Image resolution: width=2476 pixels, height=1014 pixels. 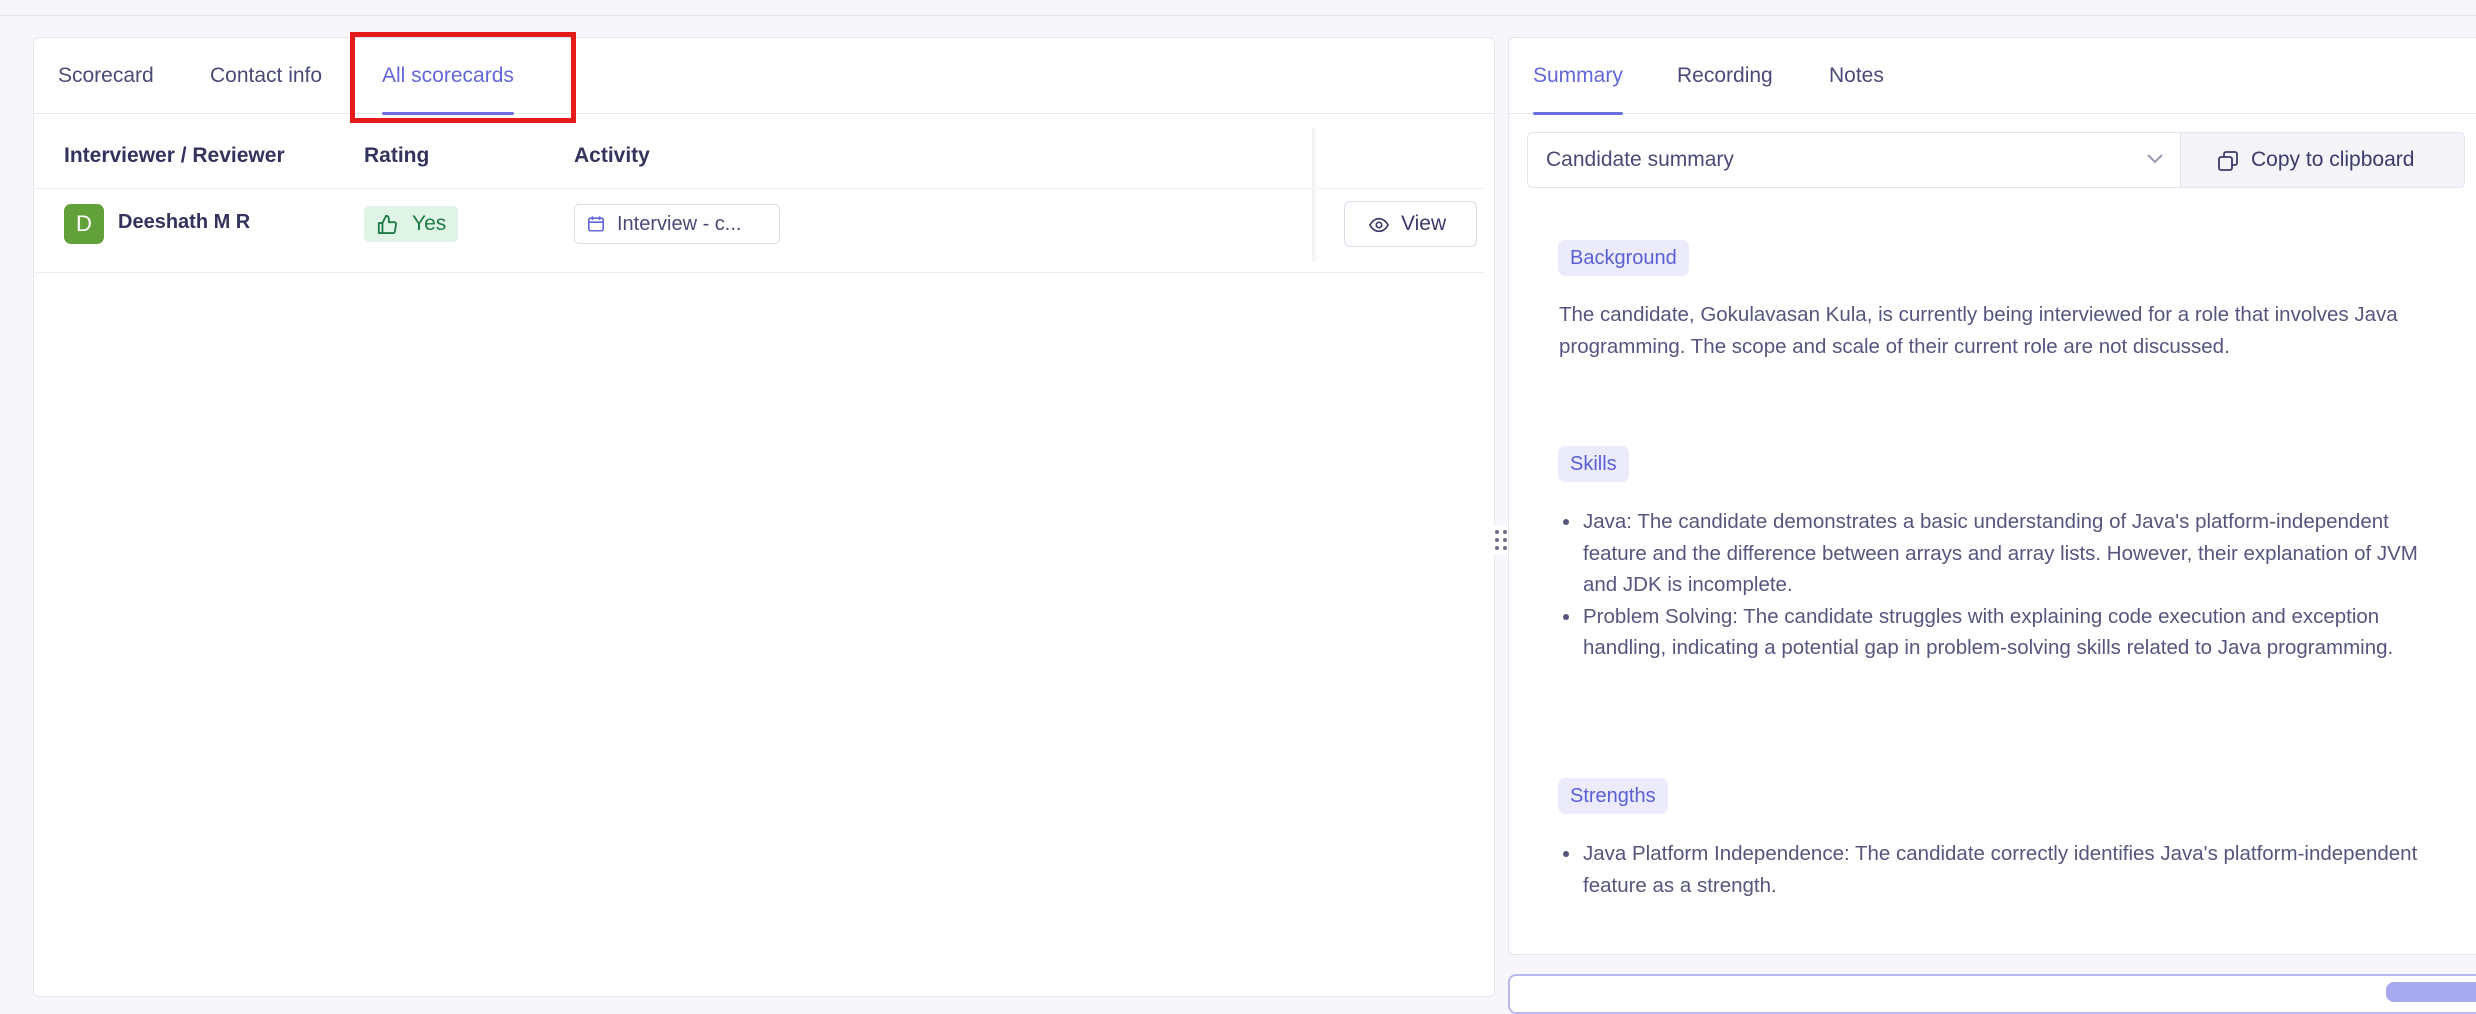 What do you see at coordinates (448, 76) in the screenshot?
I see `tab-all-scorecards: All scorecards` at bounding box center [448, 76].